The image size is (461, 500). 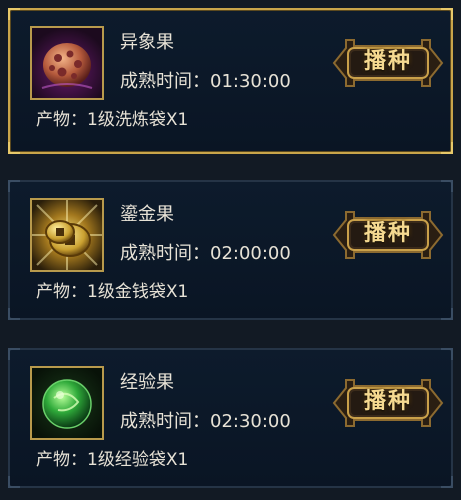 I want to click on product-label: 产物：1级金钱袋X1, so click(x=112, y=292).